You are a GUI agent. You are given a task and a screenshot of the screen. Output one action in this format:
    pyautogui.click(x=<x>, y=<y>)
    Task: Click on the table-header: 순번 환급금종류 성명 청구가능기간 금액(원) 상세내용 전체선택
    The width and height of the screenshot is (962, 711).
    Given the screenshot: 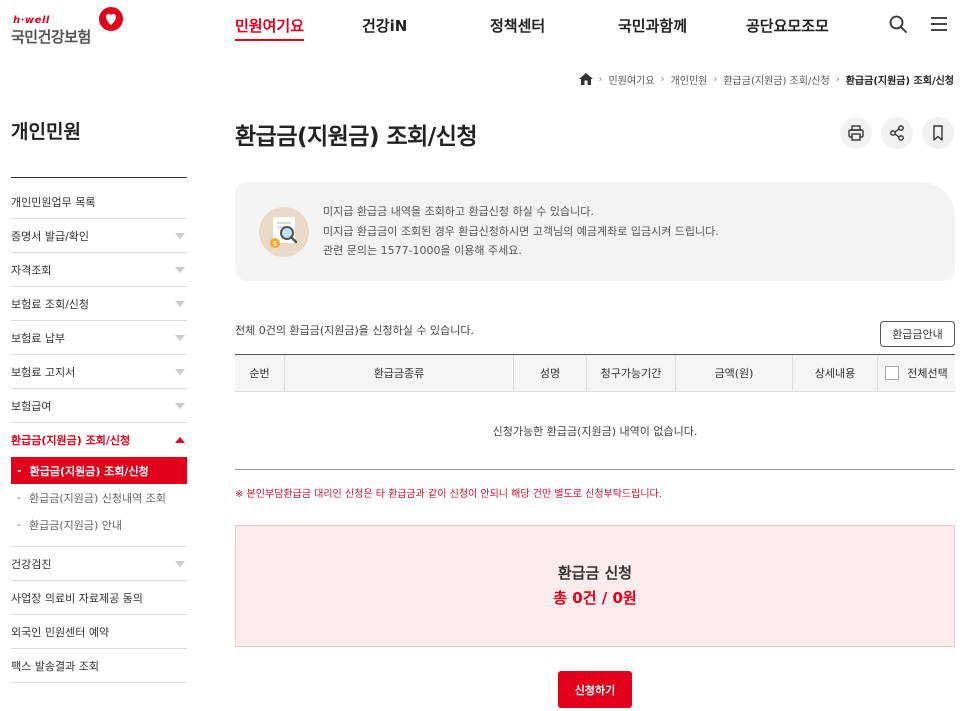 What is the action you would take?
    pyautogui.click(x=595, y=373)
    